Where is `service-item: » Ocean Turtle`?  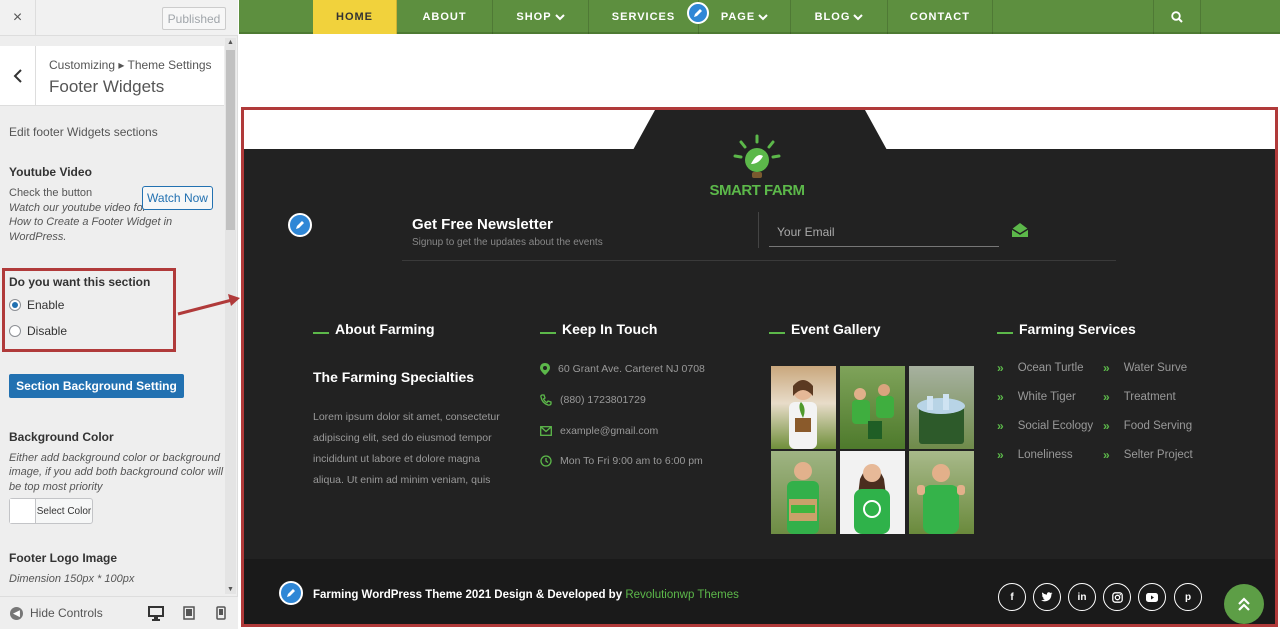 service-item: » Ocean Turtle is located at coordinates (1040, 368).